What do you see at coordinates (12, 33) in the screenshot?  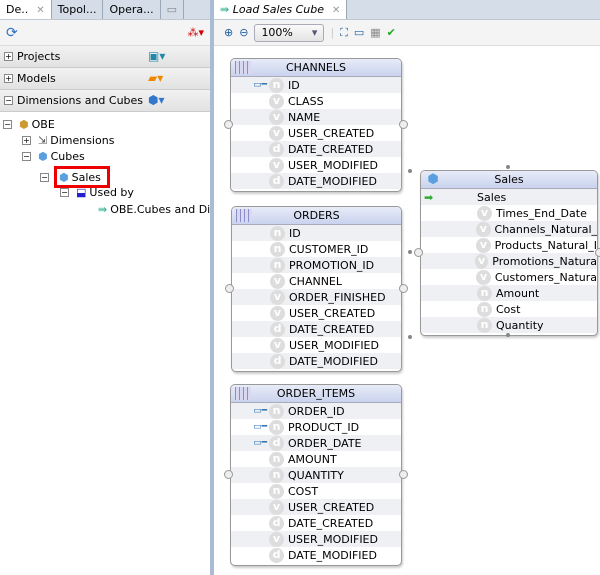 I see `refresh-icon: ⟳` at bounding box center [12, 33].